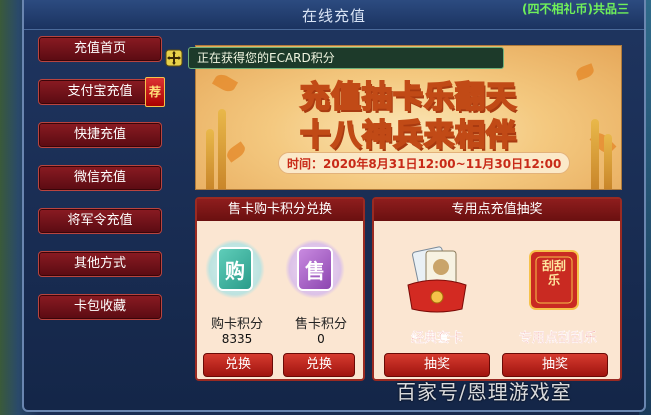 This screenshot has width=651, height=415. I want to click on status-tooltip: 正在获得您的ECARD积分, so click(346, 58).